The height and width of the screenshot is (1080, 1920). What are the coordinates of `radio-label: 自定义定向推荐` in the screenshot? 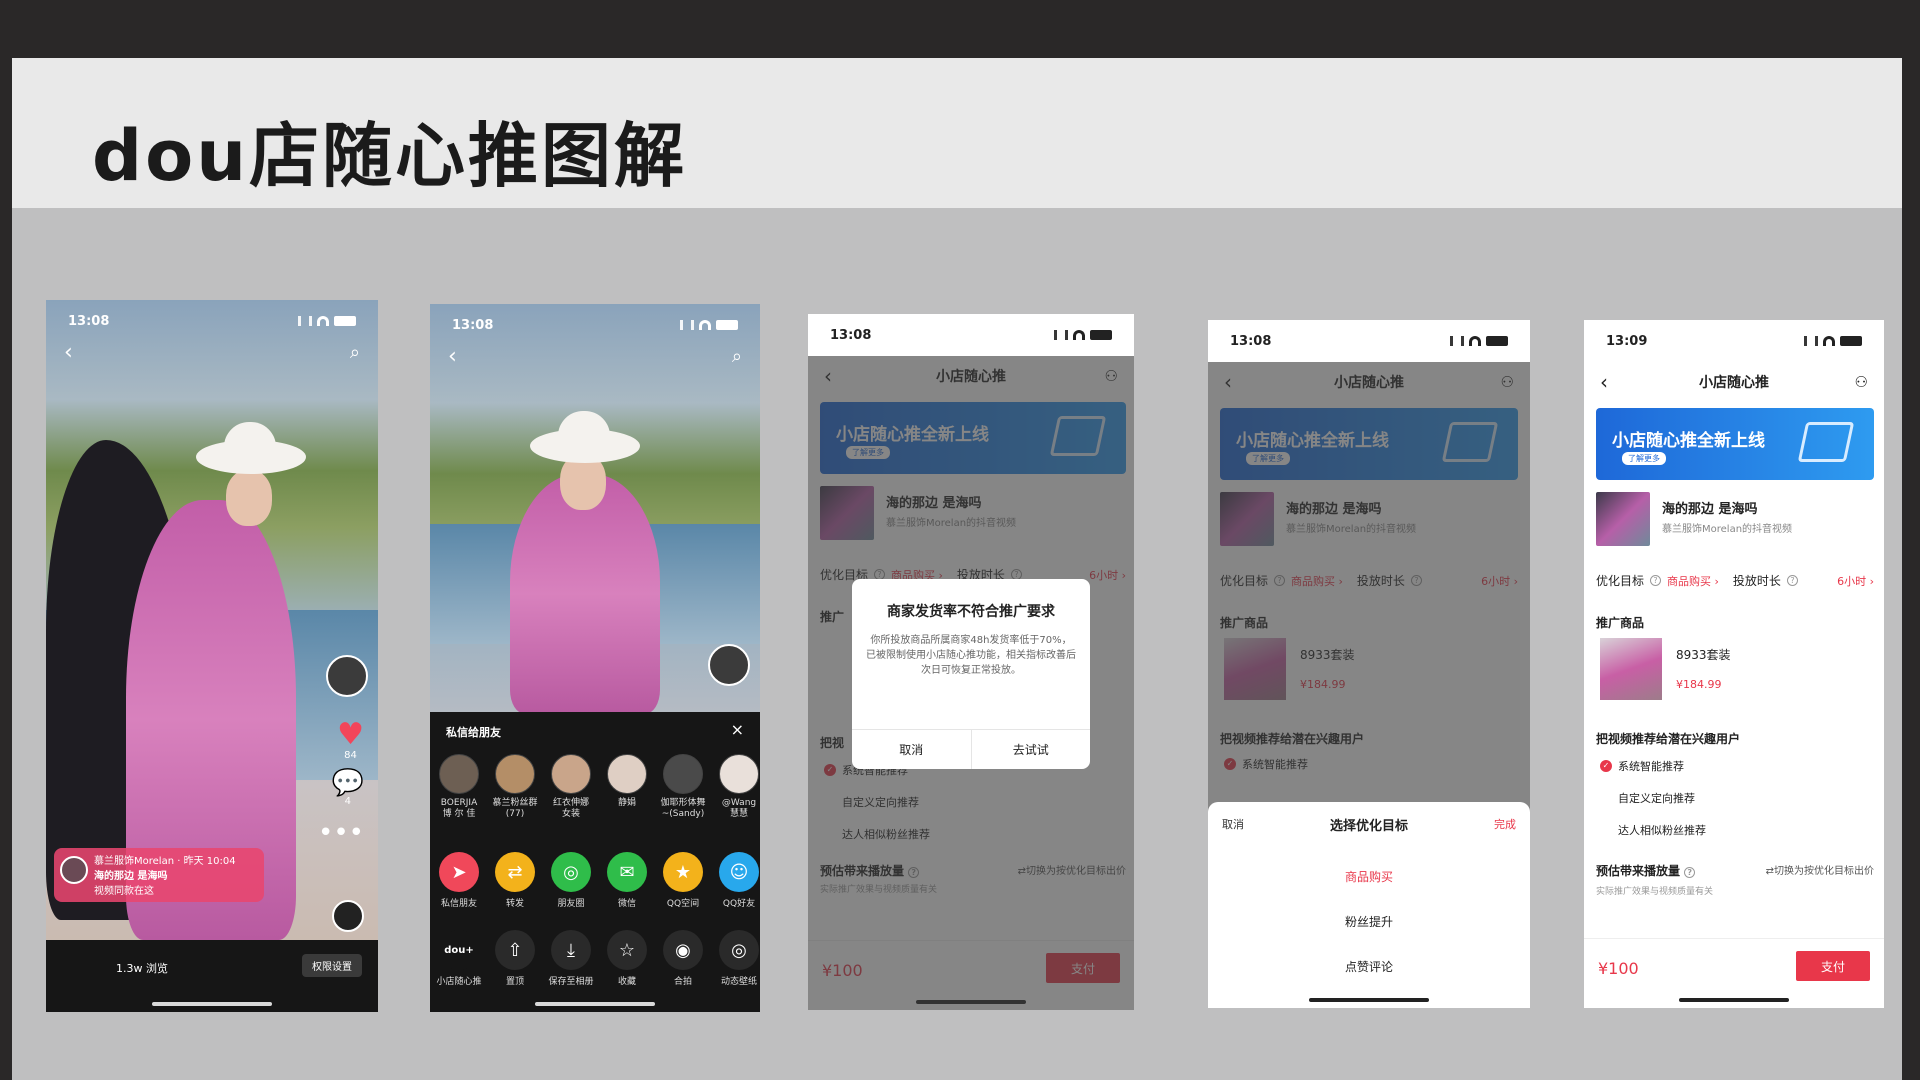 It's located at (1656, 798).